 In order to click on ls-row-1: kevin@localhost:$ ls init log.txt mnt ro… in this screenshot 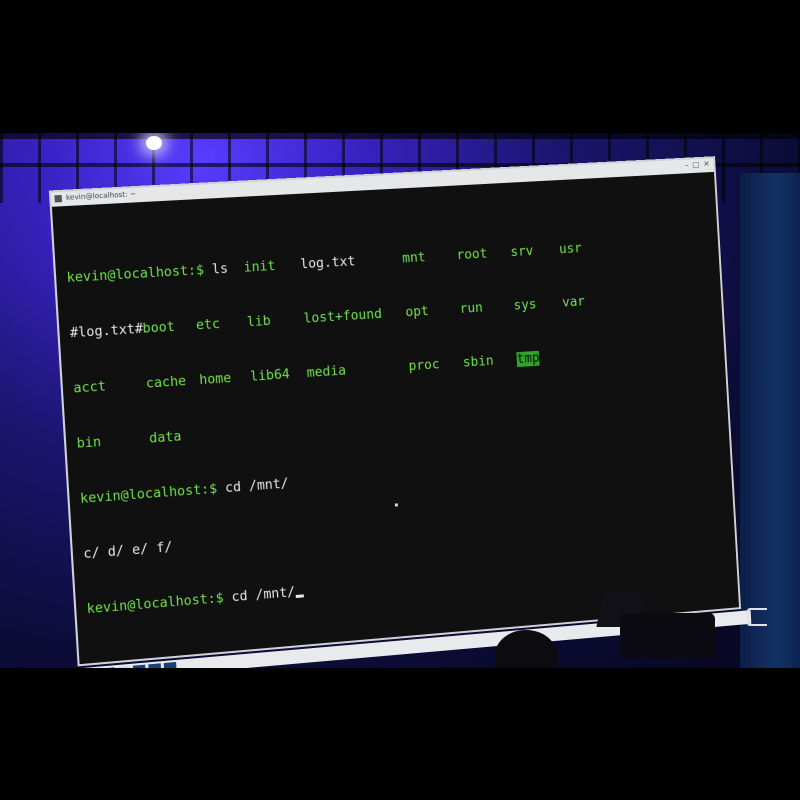, I will do `click(387, 260)`.